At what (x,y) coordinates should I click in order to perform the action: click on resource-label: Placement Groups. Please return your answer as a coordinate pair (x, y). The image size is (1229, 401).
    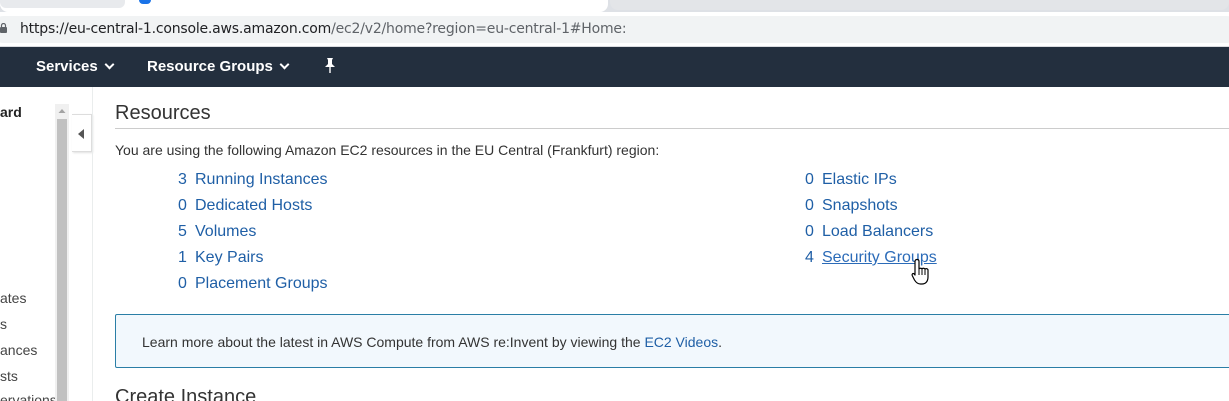
    Looking at the image, I should click on (261, 283).